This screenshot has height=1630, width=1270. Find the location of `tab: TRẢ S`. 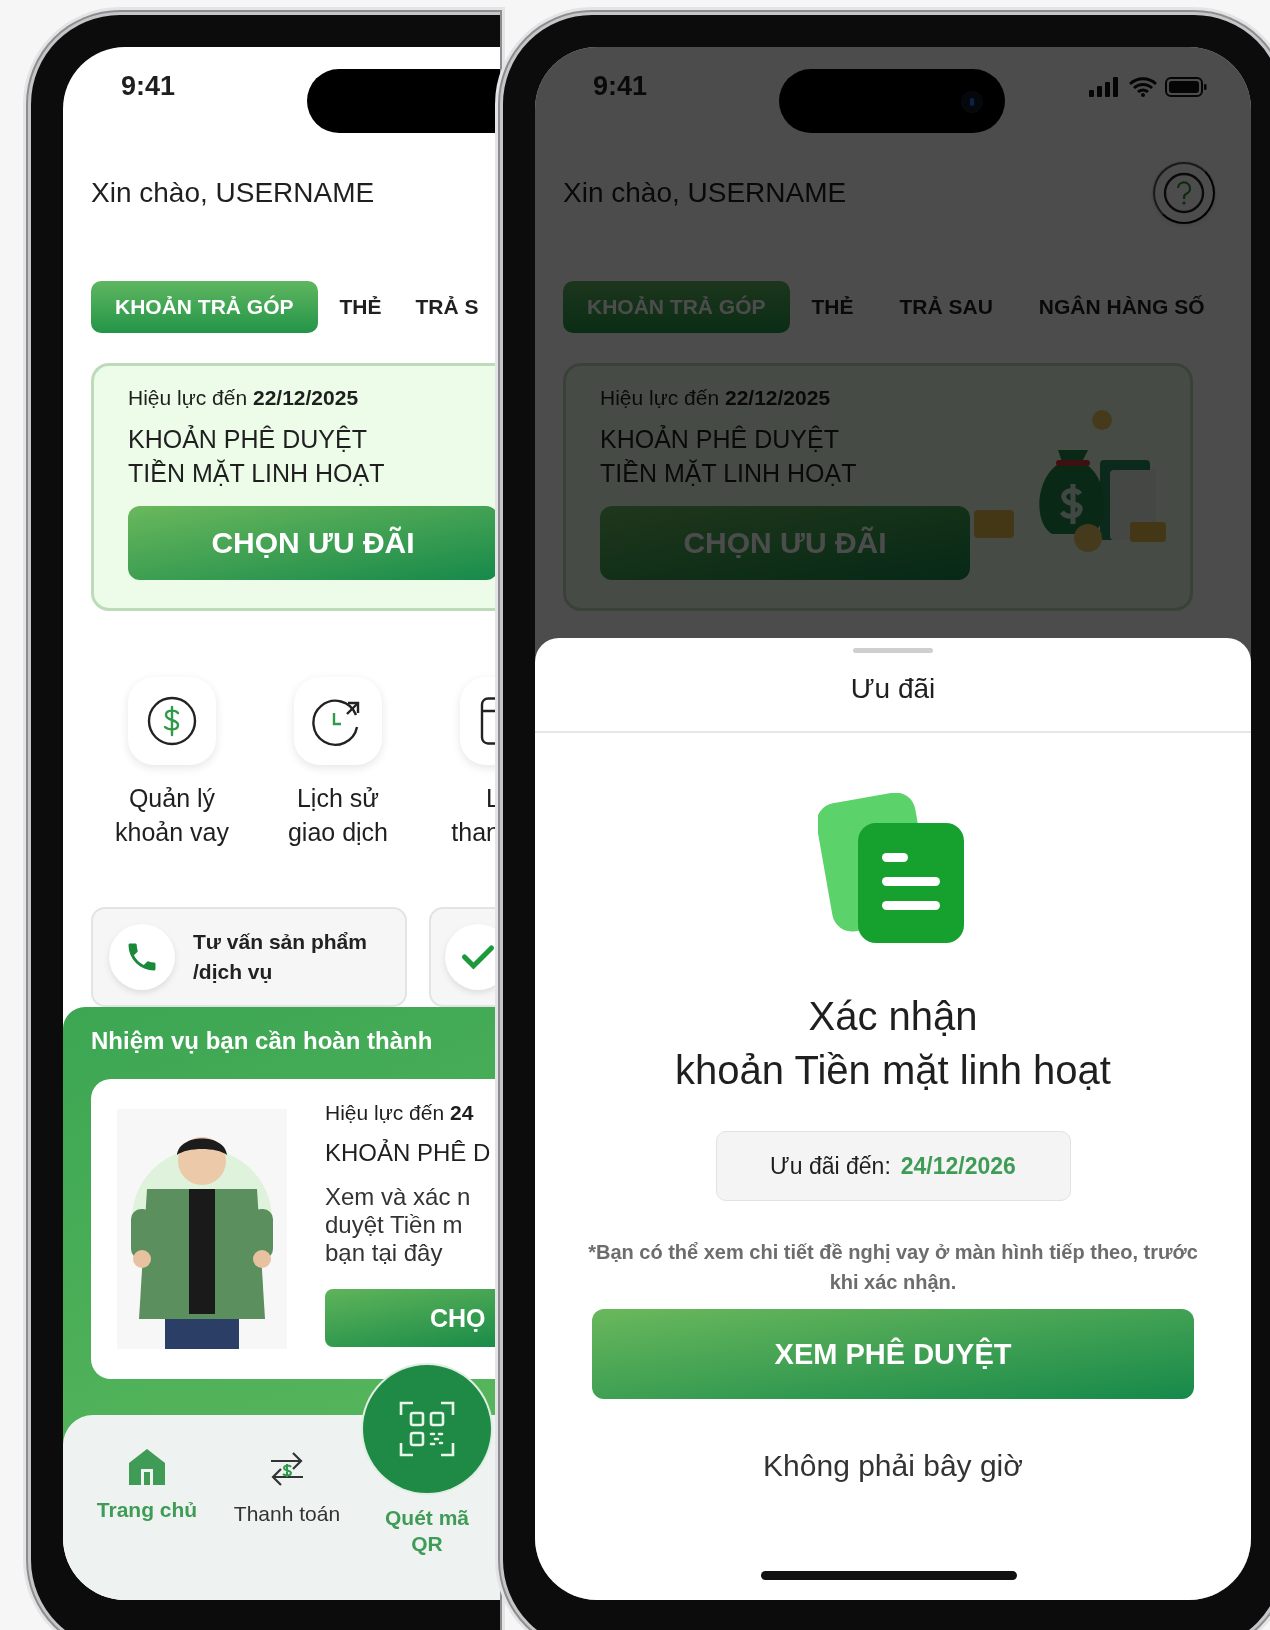

tab: TRẢ S is located at coordinates (447, 307).